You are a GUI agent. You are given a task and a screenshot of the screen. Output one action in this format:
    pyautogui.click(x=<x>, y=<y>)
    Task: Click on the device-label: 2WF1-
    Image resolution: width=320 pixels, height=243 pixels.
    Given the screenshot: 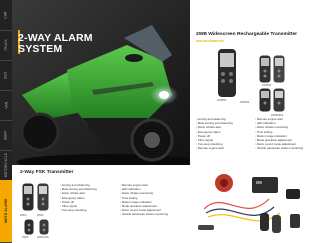 What is the action you would take?
    pyautogui.click(x=24, y=215)
    